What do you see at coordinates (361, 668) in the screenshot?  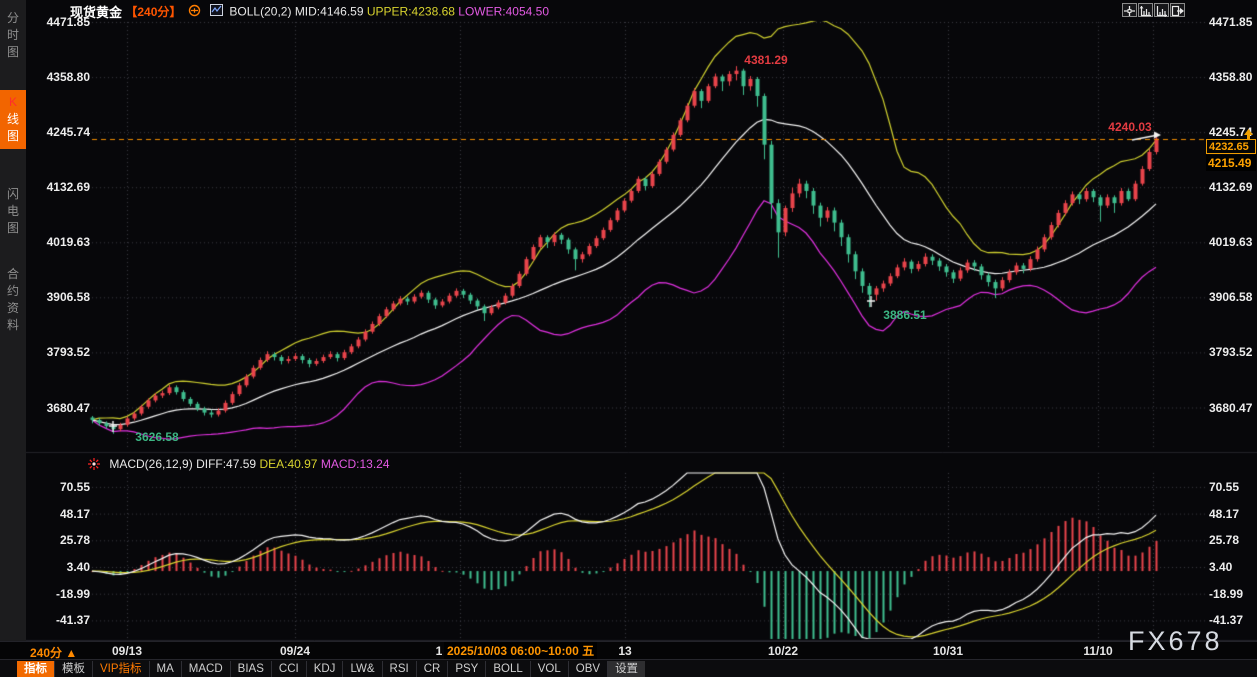 I see `toolbar-item-LW&: LW&` at bounding box center [361, 668].